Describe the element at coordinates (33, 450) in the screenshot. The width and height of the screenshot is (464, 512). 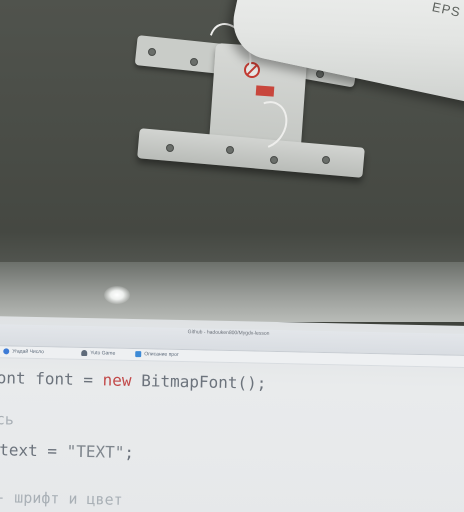
I see `code-text: text =` at that location.